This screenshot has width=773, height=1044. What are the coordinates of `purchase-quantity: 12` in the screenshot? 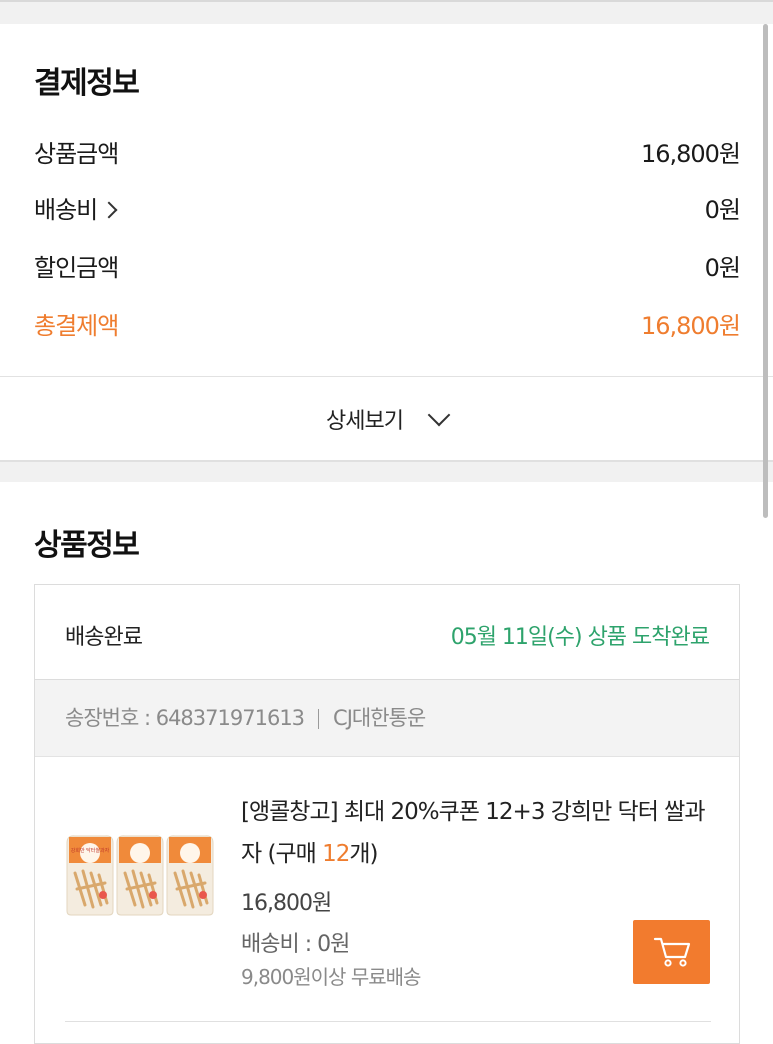 It's located at (336, 854).